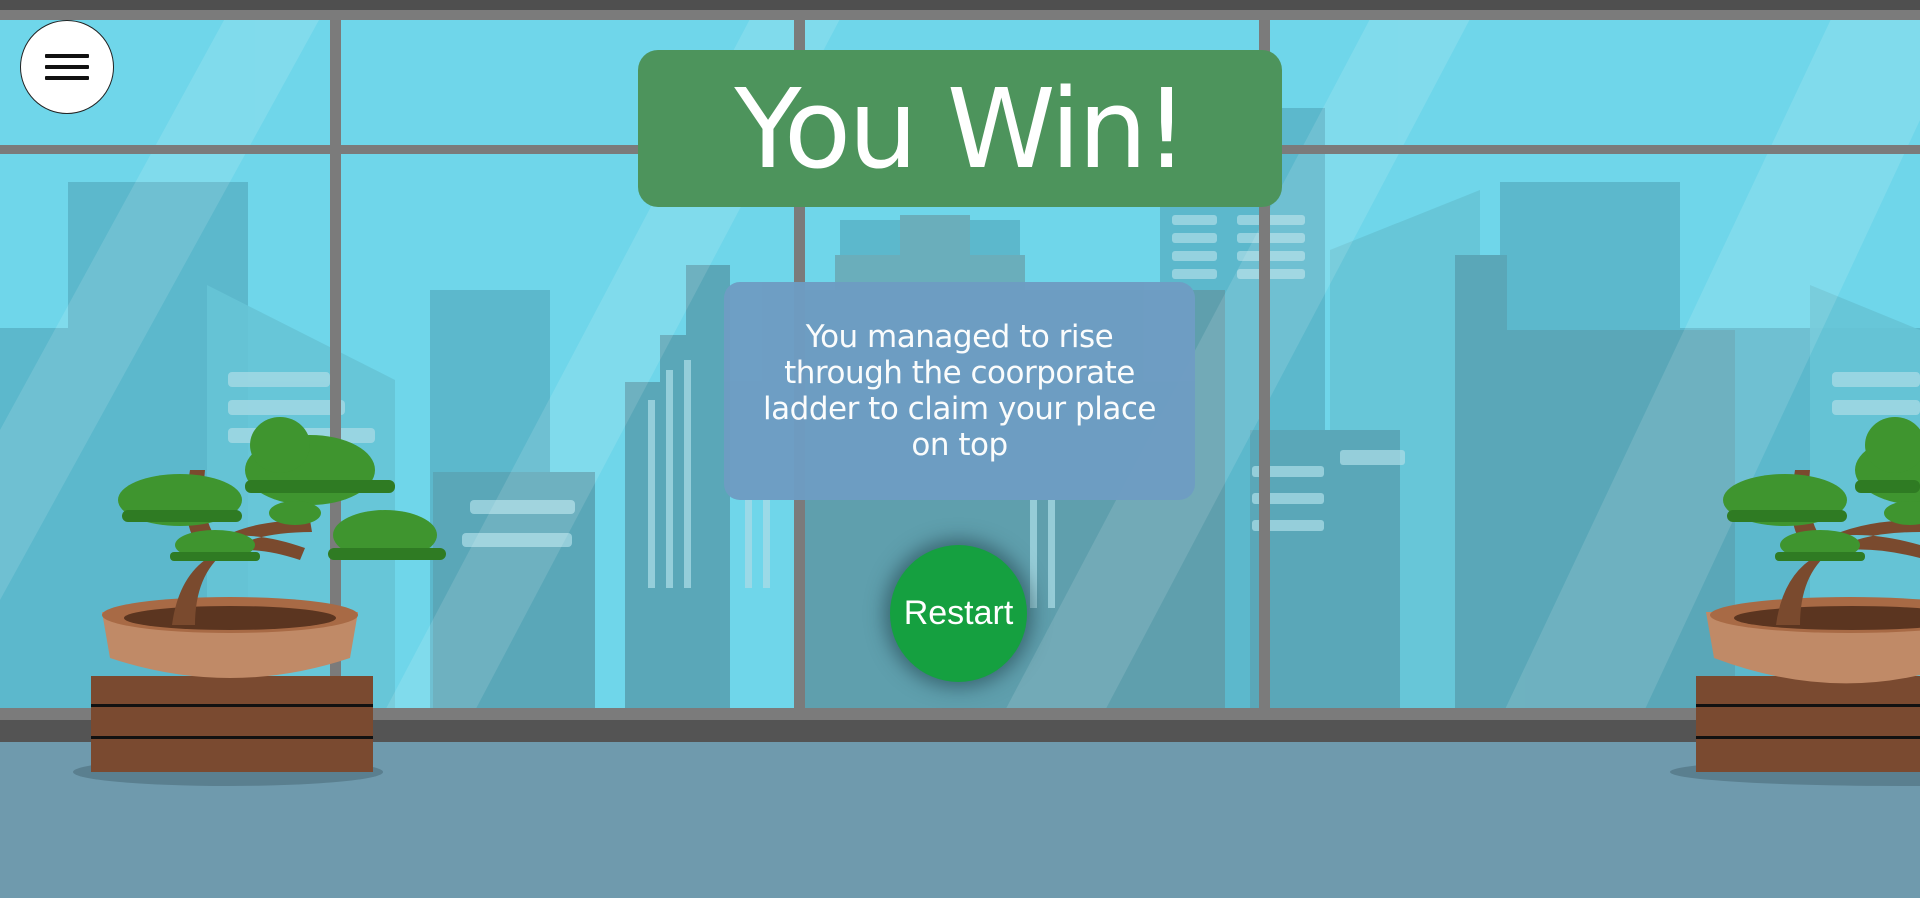 This screenshot has width=1920, height=898. I want to click on restart-label: Restart, so click(958, 613).